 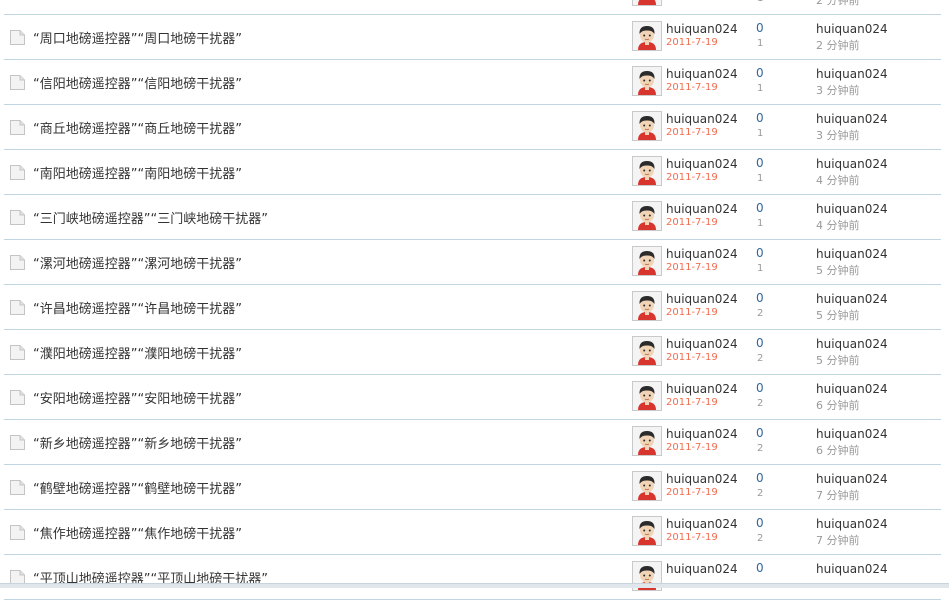 What do you see at coordinates (137, 307) in the screenshot?
I see `thread-title-link: “许昌地磅遥控器”“许昌地磅干扰器”` at bounding box center [137, 307].